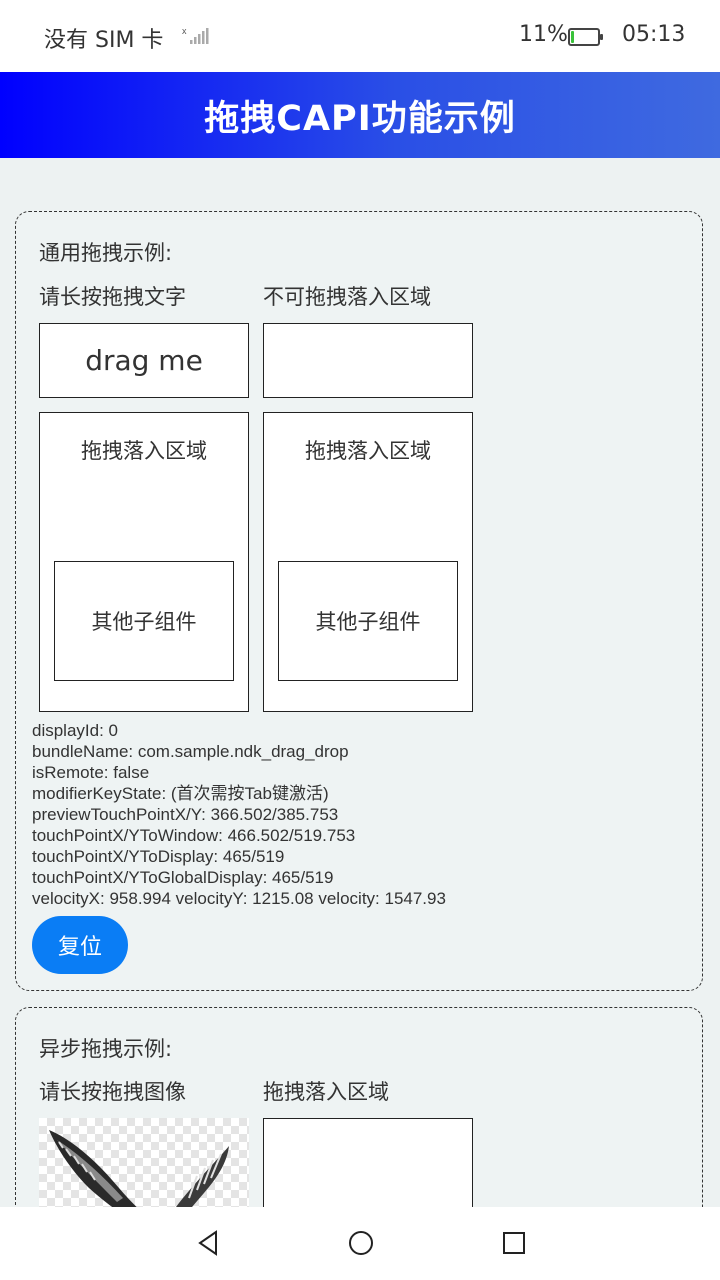 The width and height of the screenshot is (720, 1280). What do you see at coordinates (196, 38) in the screenshot?
I see `signal-icon: x` at bounding box center [196, 38].